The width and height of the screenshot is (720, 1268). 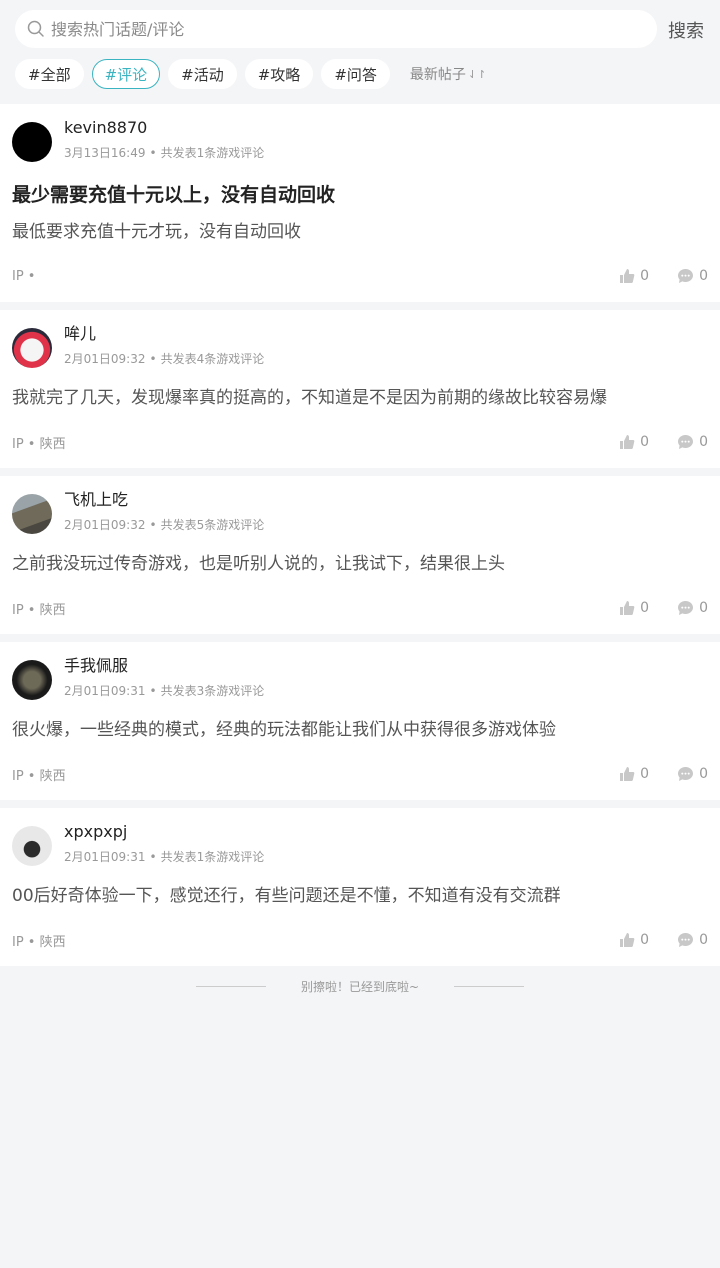 What do you see at coordinates (360, 232) in the screenshot?
I see `post-content: 最低要求充值十元才玩，没有自动回收` at bounding box center [360, 232].